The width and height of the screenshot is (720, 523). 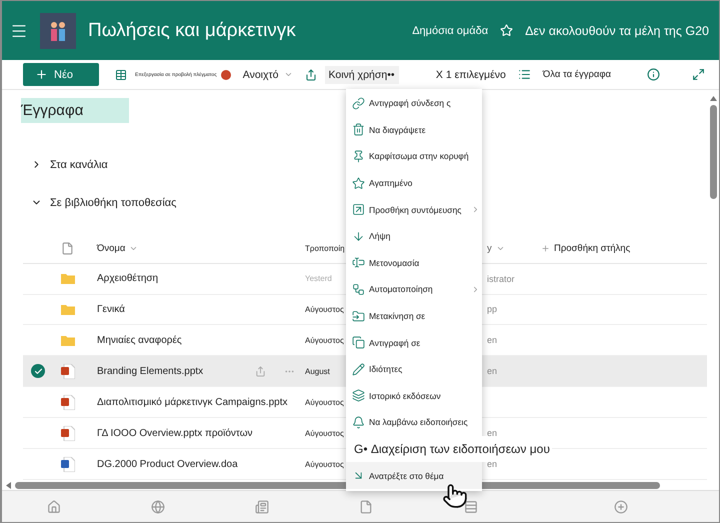 I want to click on add-column-button: Προσθήκη στήλης, so click(x=592, y=248).